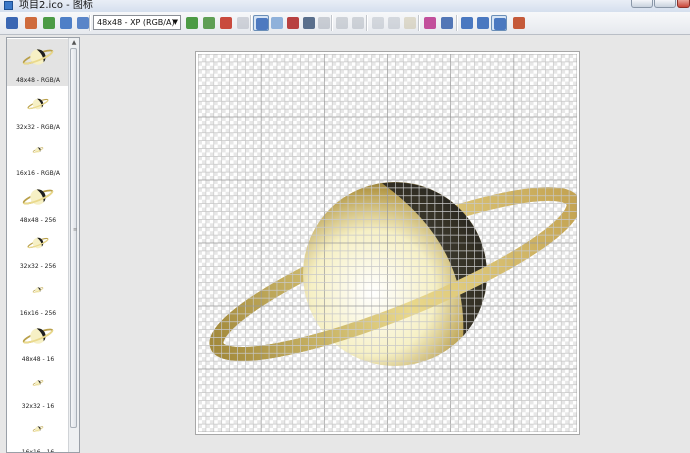 This screenshot has width=690, height=453. What do you see at coordinates (175, 22) in the screenshot?
I see `chevron-down-icon: ▼` at bounding box center [175, 22].